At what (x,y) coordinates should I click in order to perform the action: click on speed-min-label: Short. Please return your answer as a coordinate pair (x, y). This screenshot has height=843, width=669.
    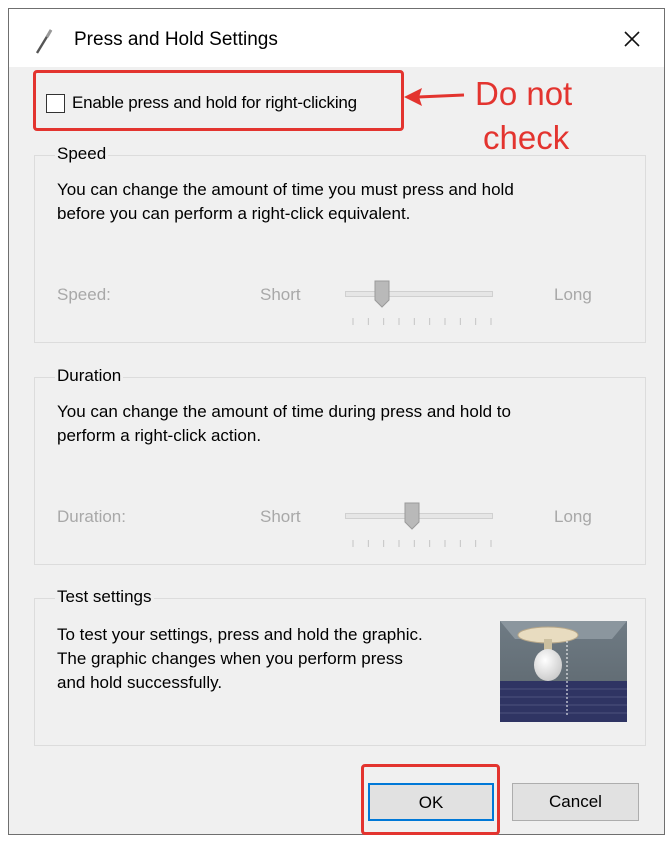
    Looking at the image, I should click on (280, 294).